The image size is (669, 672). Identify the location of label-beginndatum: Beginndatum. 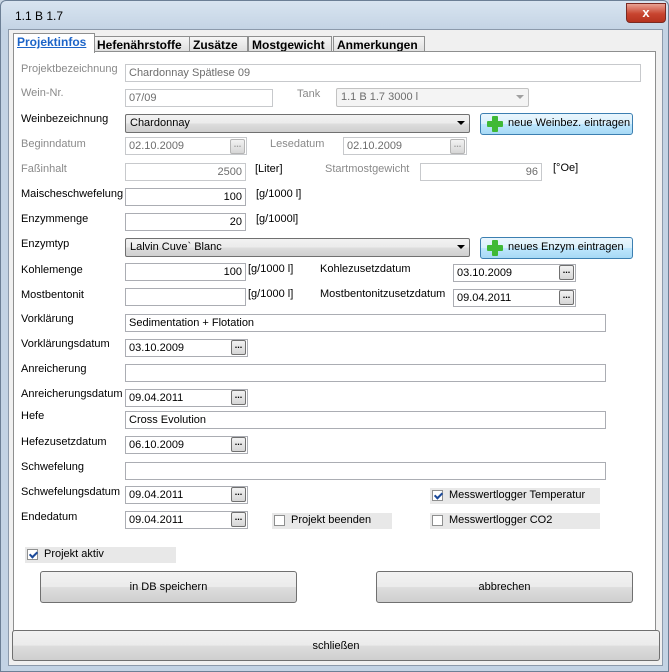
(53, 144).